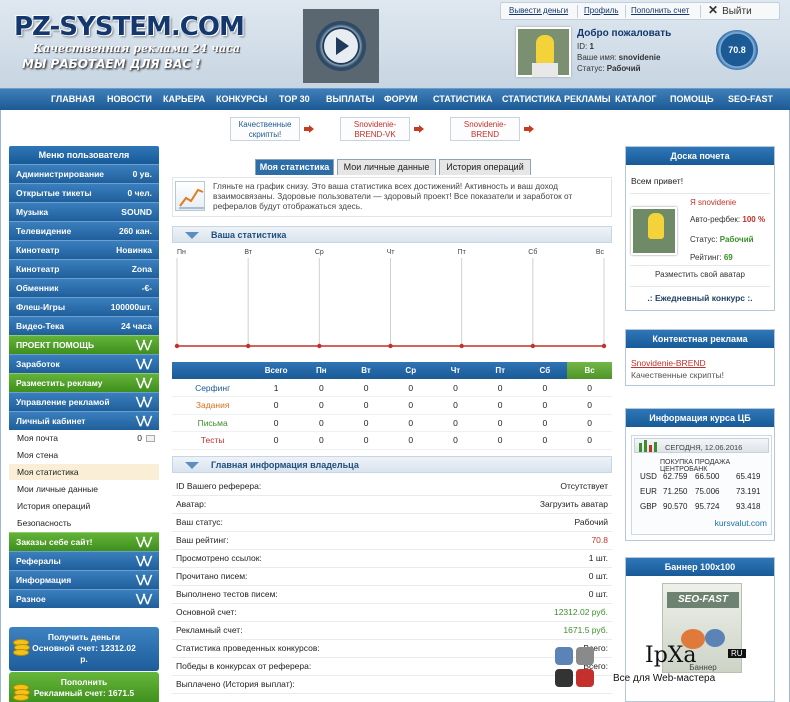 This screenshot has width=790, height=702. I want to click on tab-my-stats: Моя статистика, so click(294, 167).